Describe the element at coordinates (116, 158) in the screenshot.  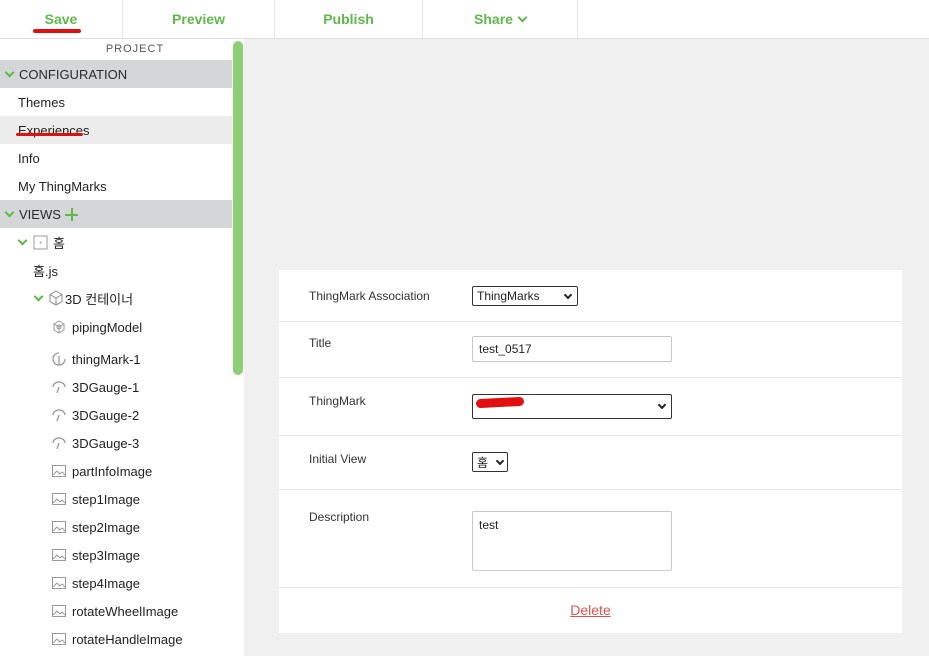
I see `sidebar-item-info: Info` at that location.